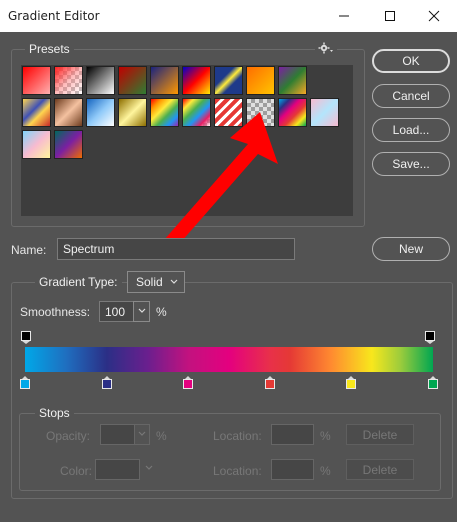 The width and height of the screenshot is (457, 522). What do you see at coordinates (326, 49) in the screenshot?
I see `gear-icon` at bounding box center [326, 49].